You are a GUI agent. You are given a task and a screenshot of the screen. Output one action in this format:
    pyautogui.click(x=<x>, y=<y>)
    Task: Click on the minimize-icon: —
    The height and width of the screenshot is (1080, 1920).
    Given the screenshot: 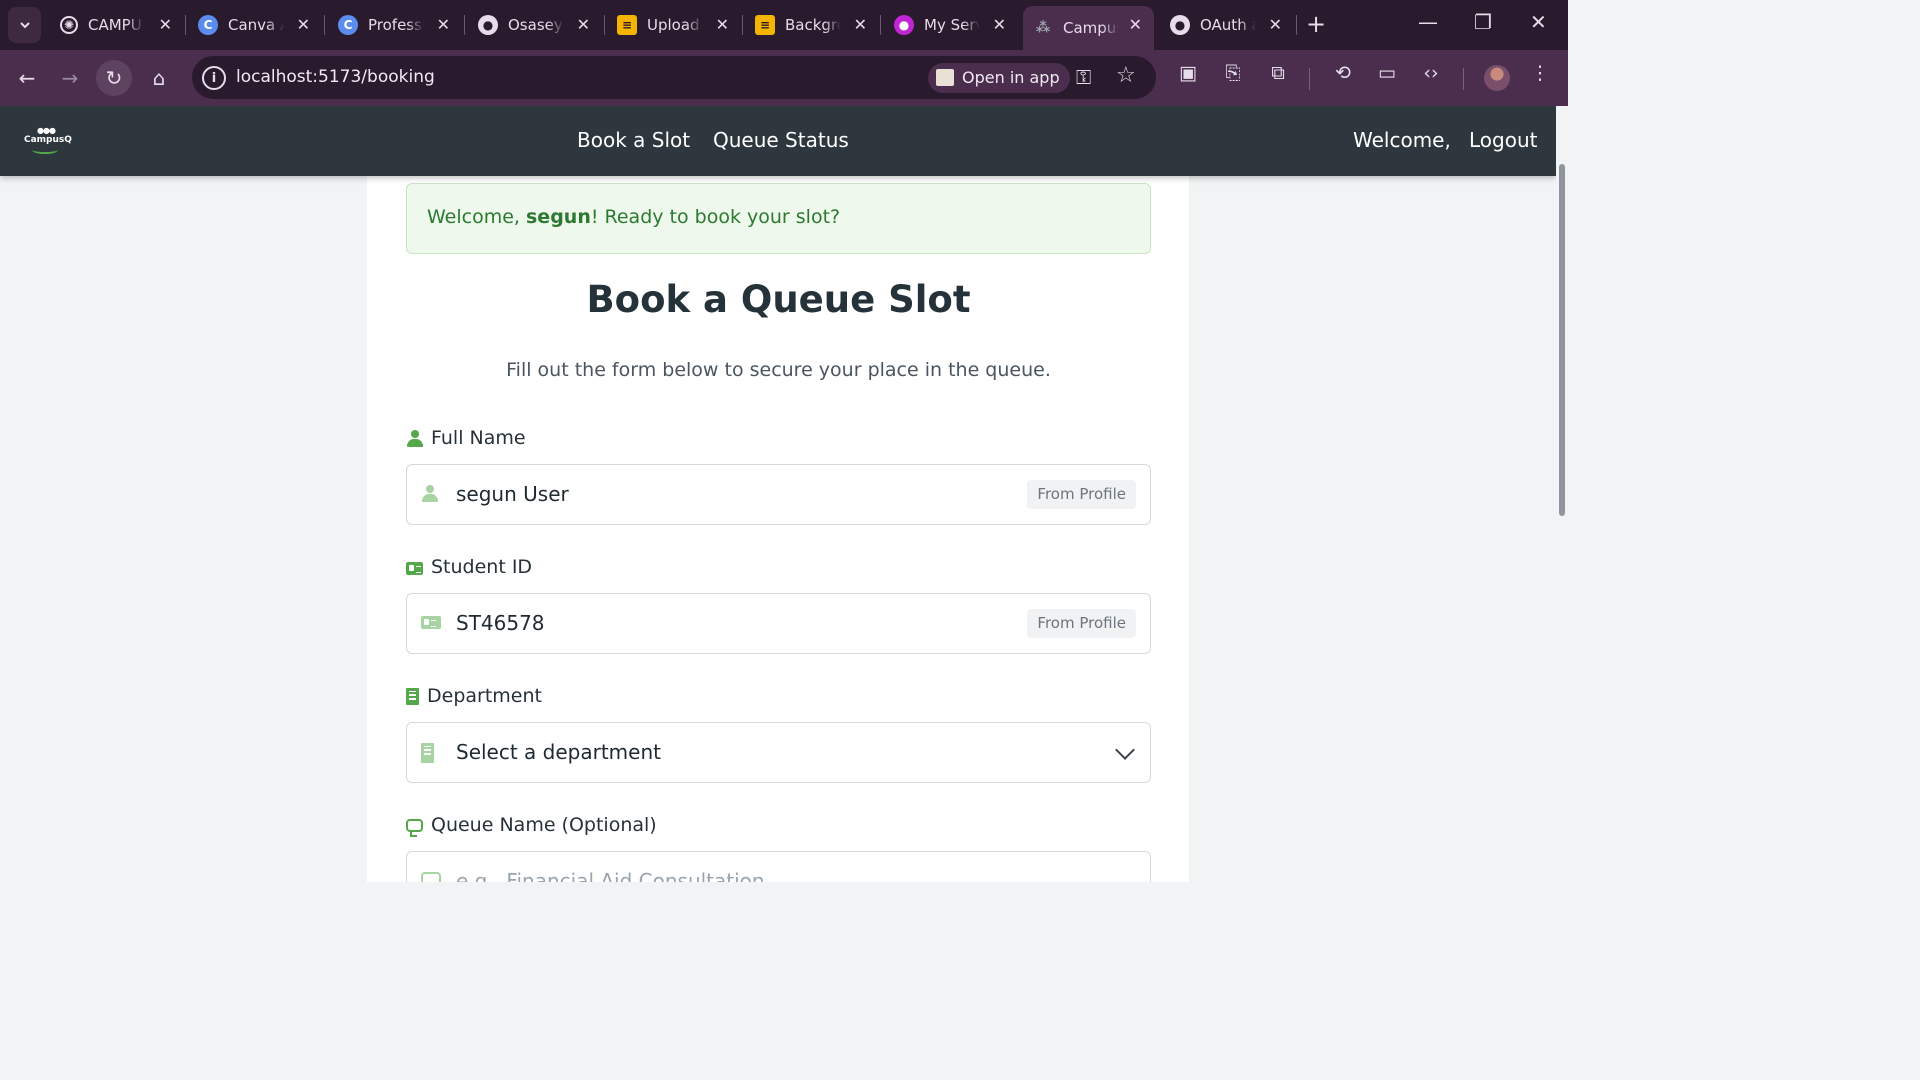 What is the action you would take?
    pyautogui.click(x=1428, y=22)
    